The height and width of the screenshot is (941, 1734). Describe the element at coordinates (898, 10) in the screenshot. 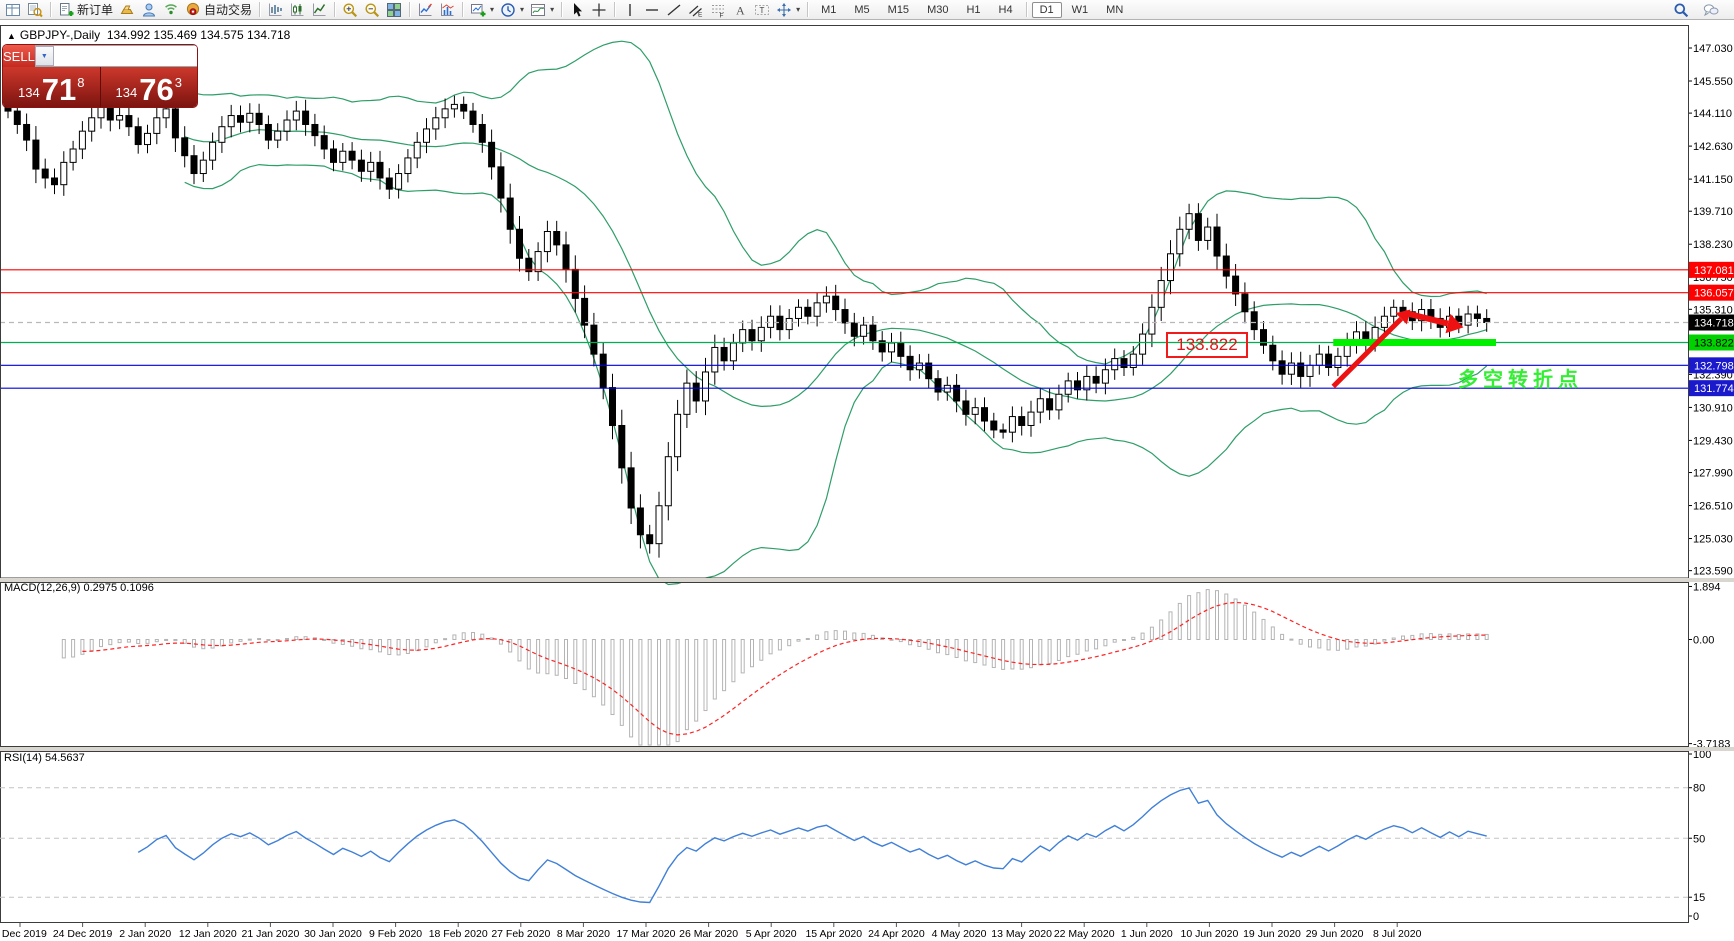

I see `timeframe-m15: M15` at that location.